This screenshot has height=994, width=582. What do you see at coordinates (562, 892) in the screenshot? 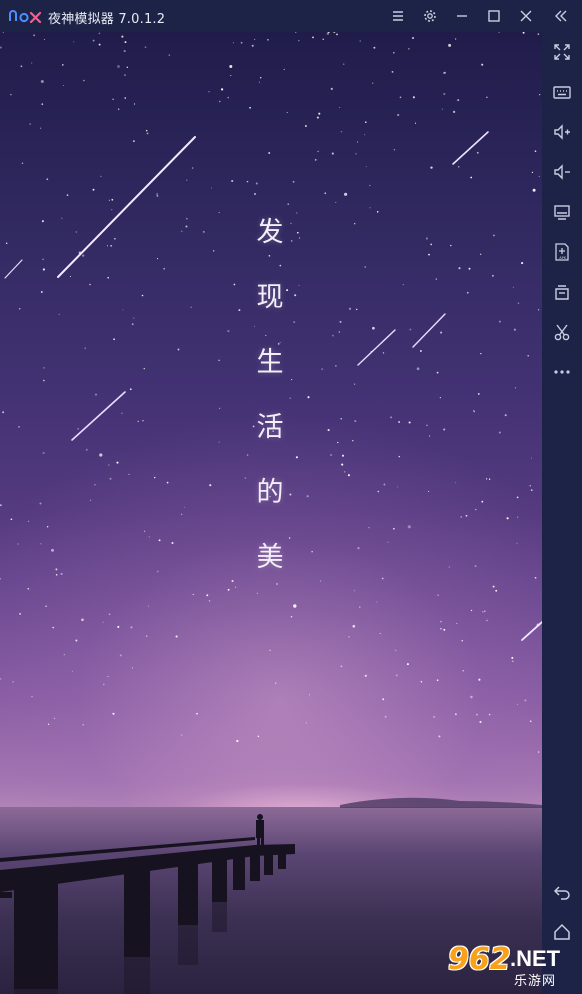
I see `back-icon` at bounding box center [562, 892].